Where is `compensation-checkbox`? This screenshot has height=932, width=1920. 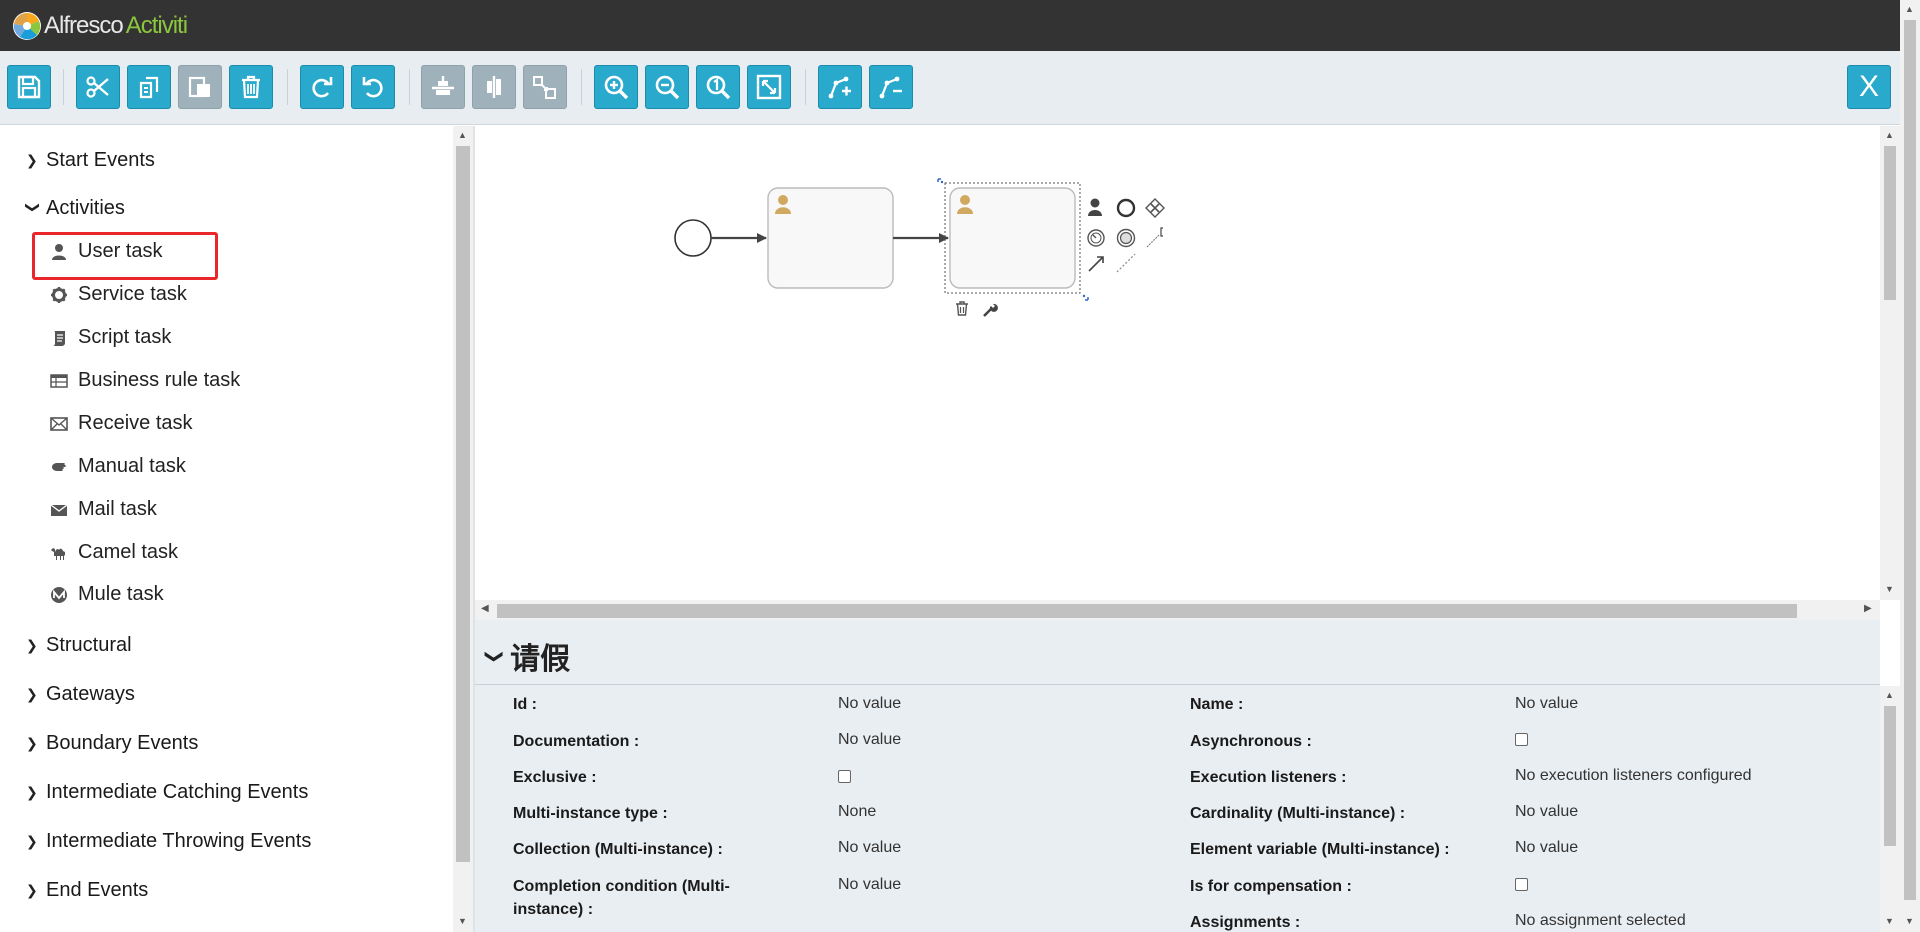 compensation-checkbox is located at coordinates (1521, 884).